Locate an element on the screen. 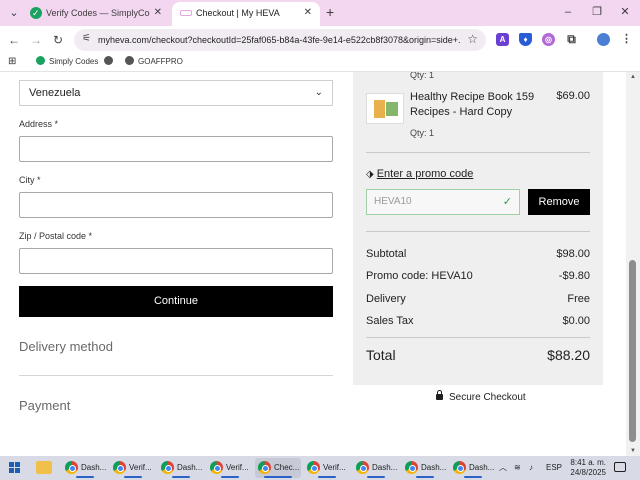 This screenshot has height=480, width=640. scroll-up-icon: ▲ is located at coordinates (633, 77).